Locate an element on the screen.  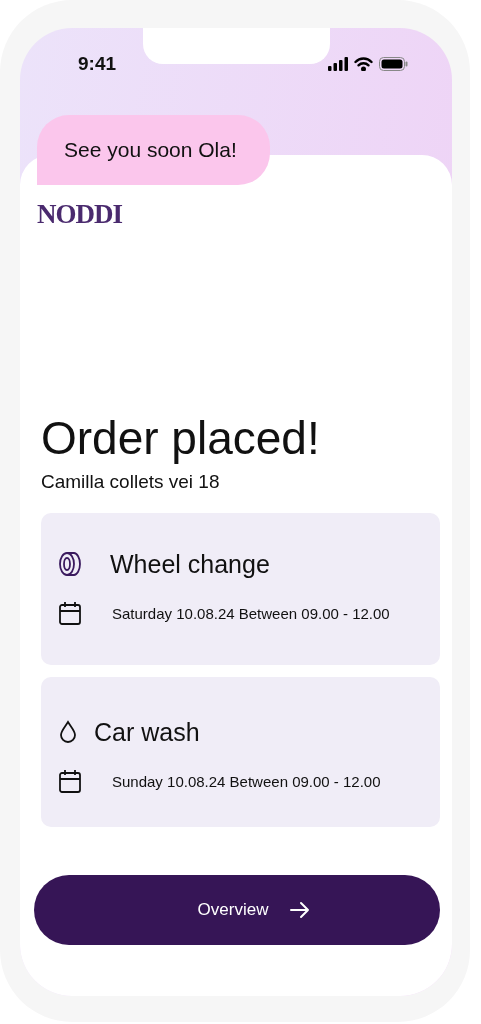
service-name: Car wash is located at coordinates (147, 732).